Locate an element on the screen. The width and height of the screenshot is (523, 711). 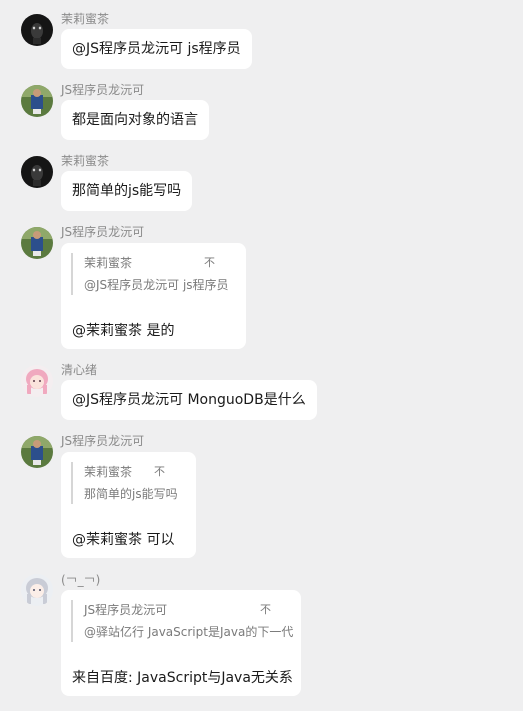
message-text: @茉莉蜜茶 可以 is located at coordinates (123, 540).